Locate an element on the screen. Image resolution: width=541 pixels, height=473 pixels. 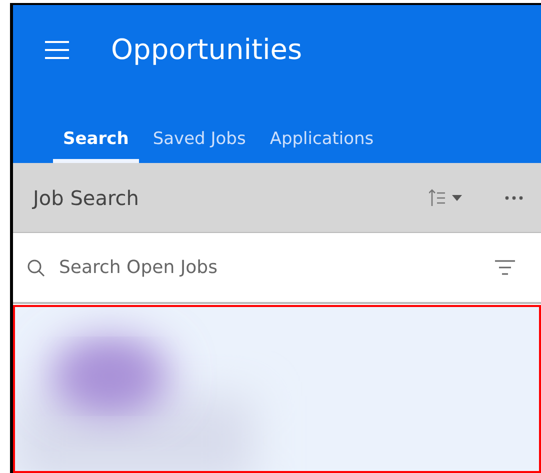
filter-icon is located at coordinates (505, 267).